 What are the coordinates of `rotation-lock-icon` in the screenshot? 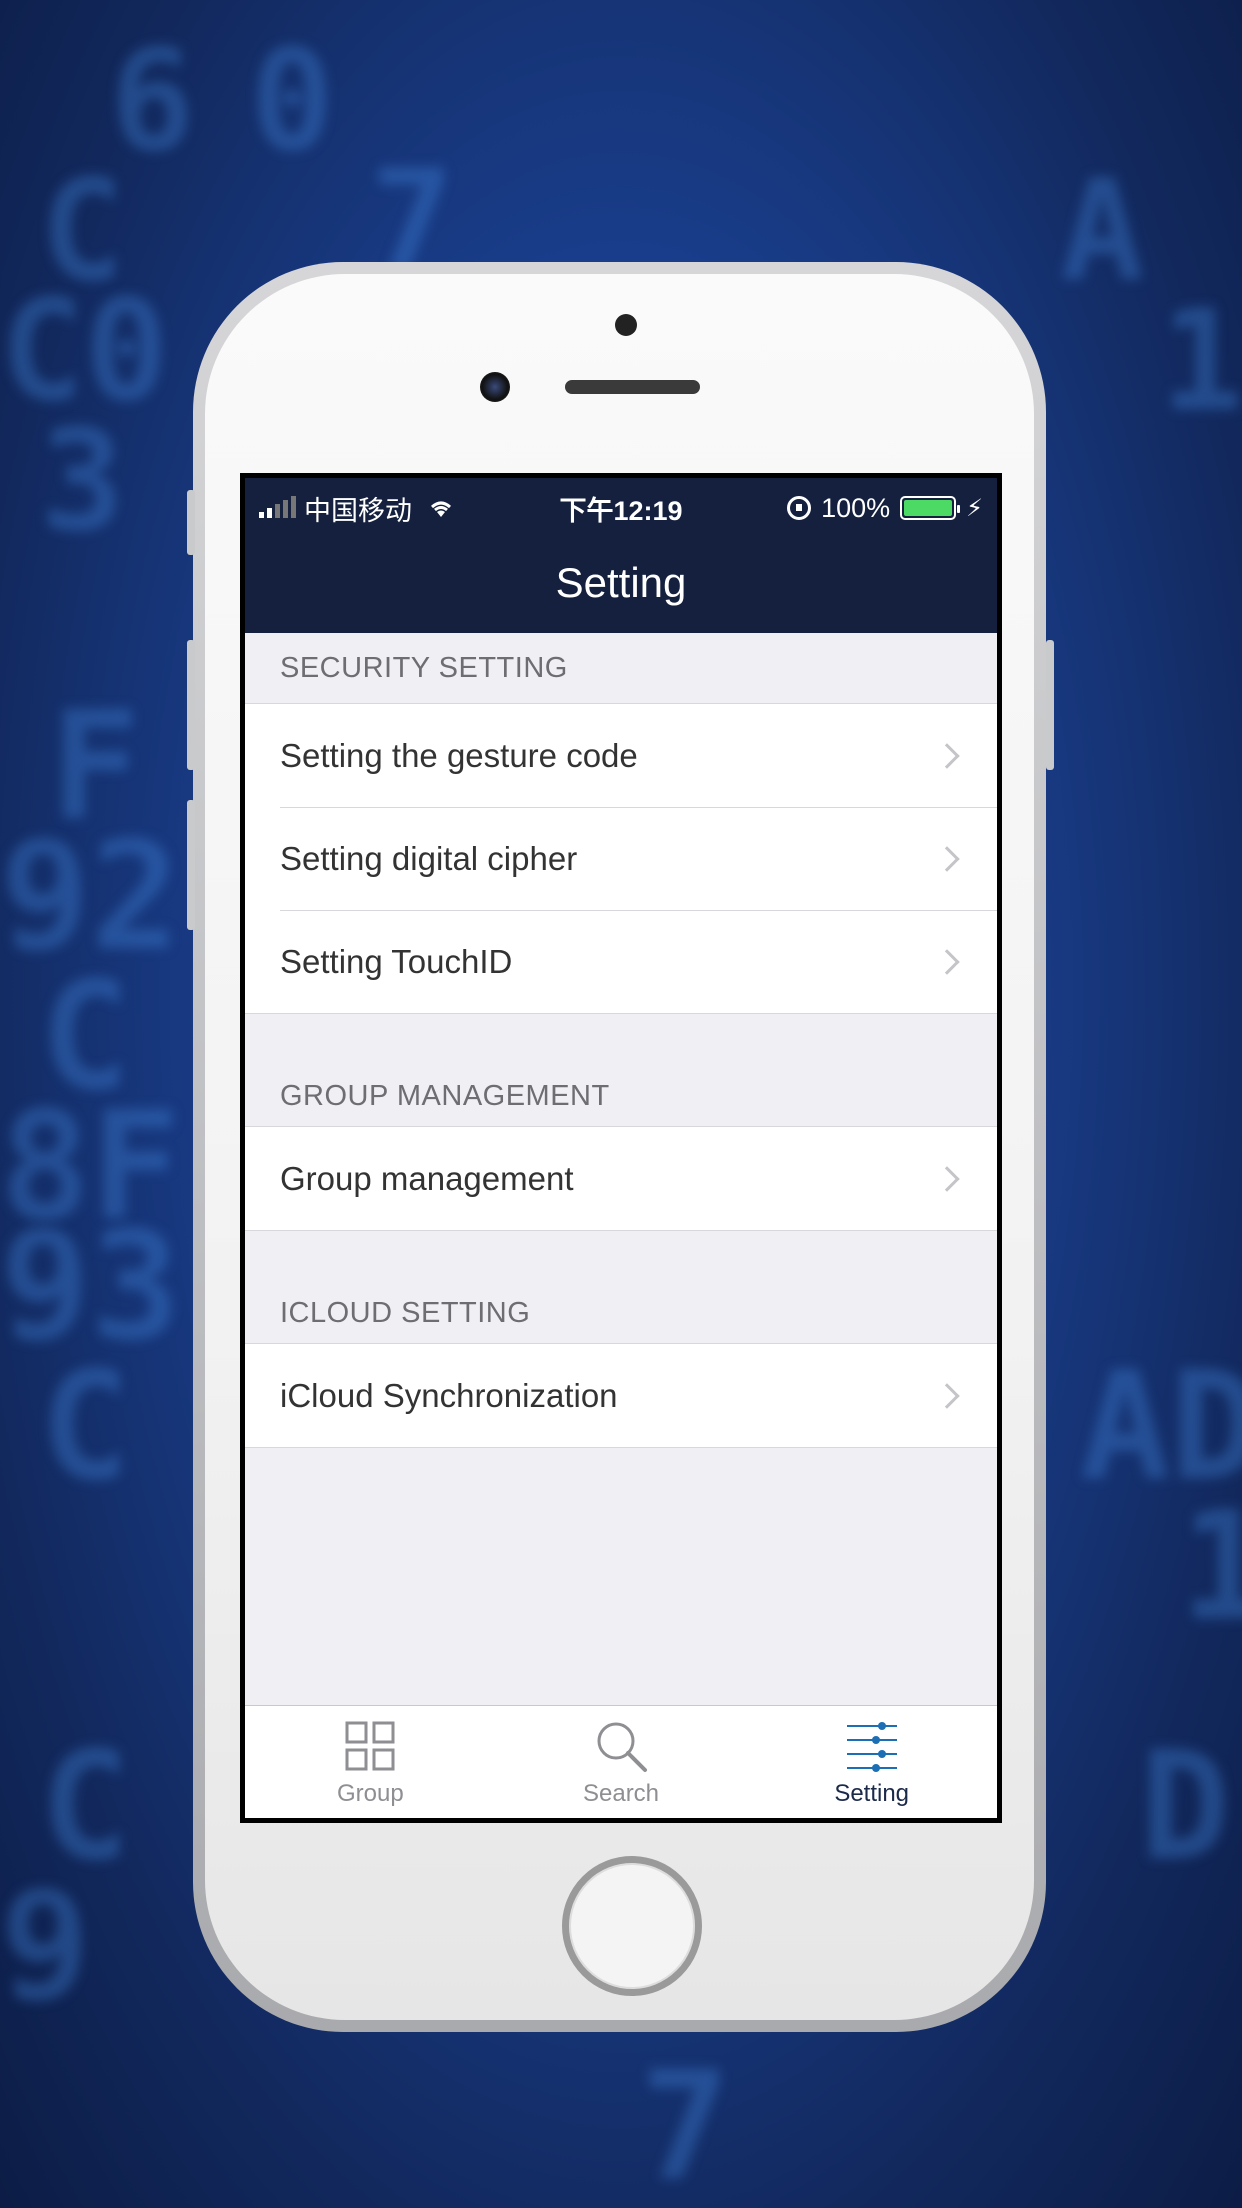 It's located at (799, 508).